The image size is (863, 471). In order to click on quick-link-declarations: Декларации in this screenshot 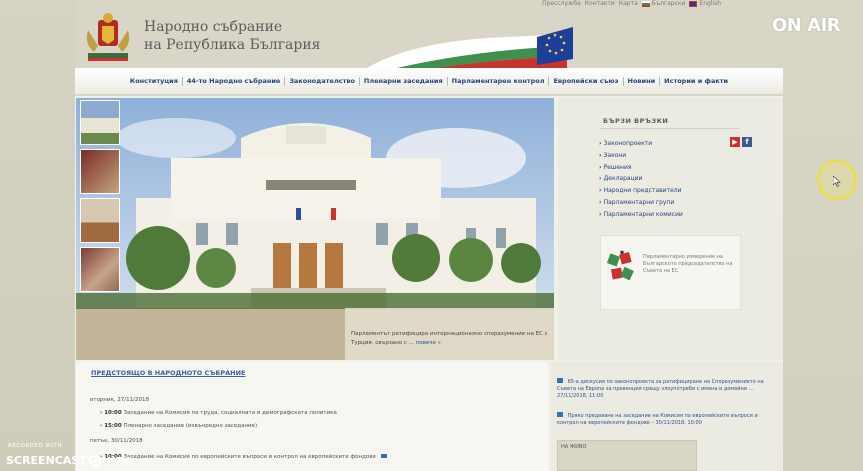, I will do `click(641, 179)`.